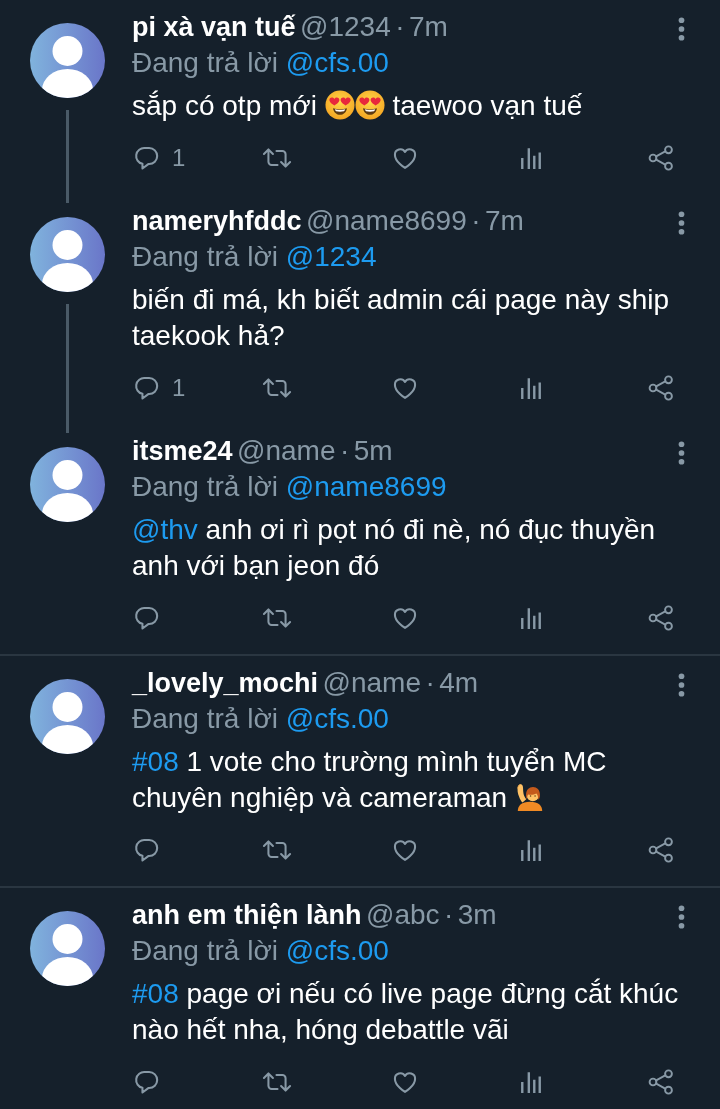 This screenshot has height=1109, width=720. Describe the element at coordinates (406, 1012) in the screenshot. I see `tweet-text: #08 page ơi nếu có live page đừng cắt khúc nào hết nha, hóng debattle vãi` at that location.